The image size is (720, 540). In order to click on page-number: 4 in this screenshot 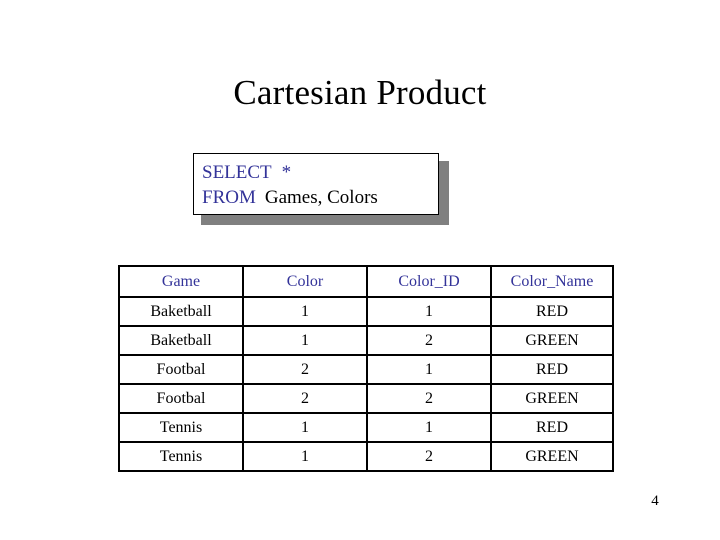, I will do `click(655, 501)`.